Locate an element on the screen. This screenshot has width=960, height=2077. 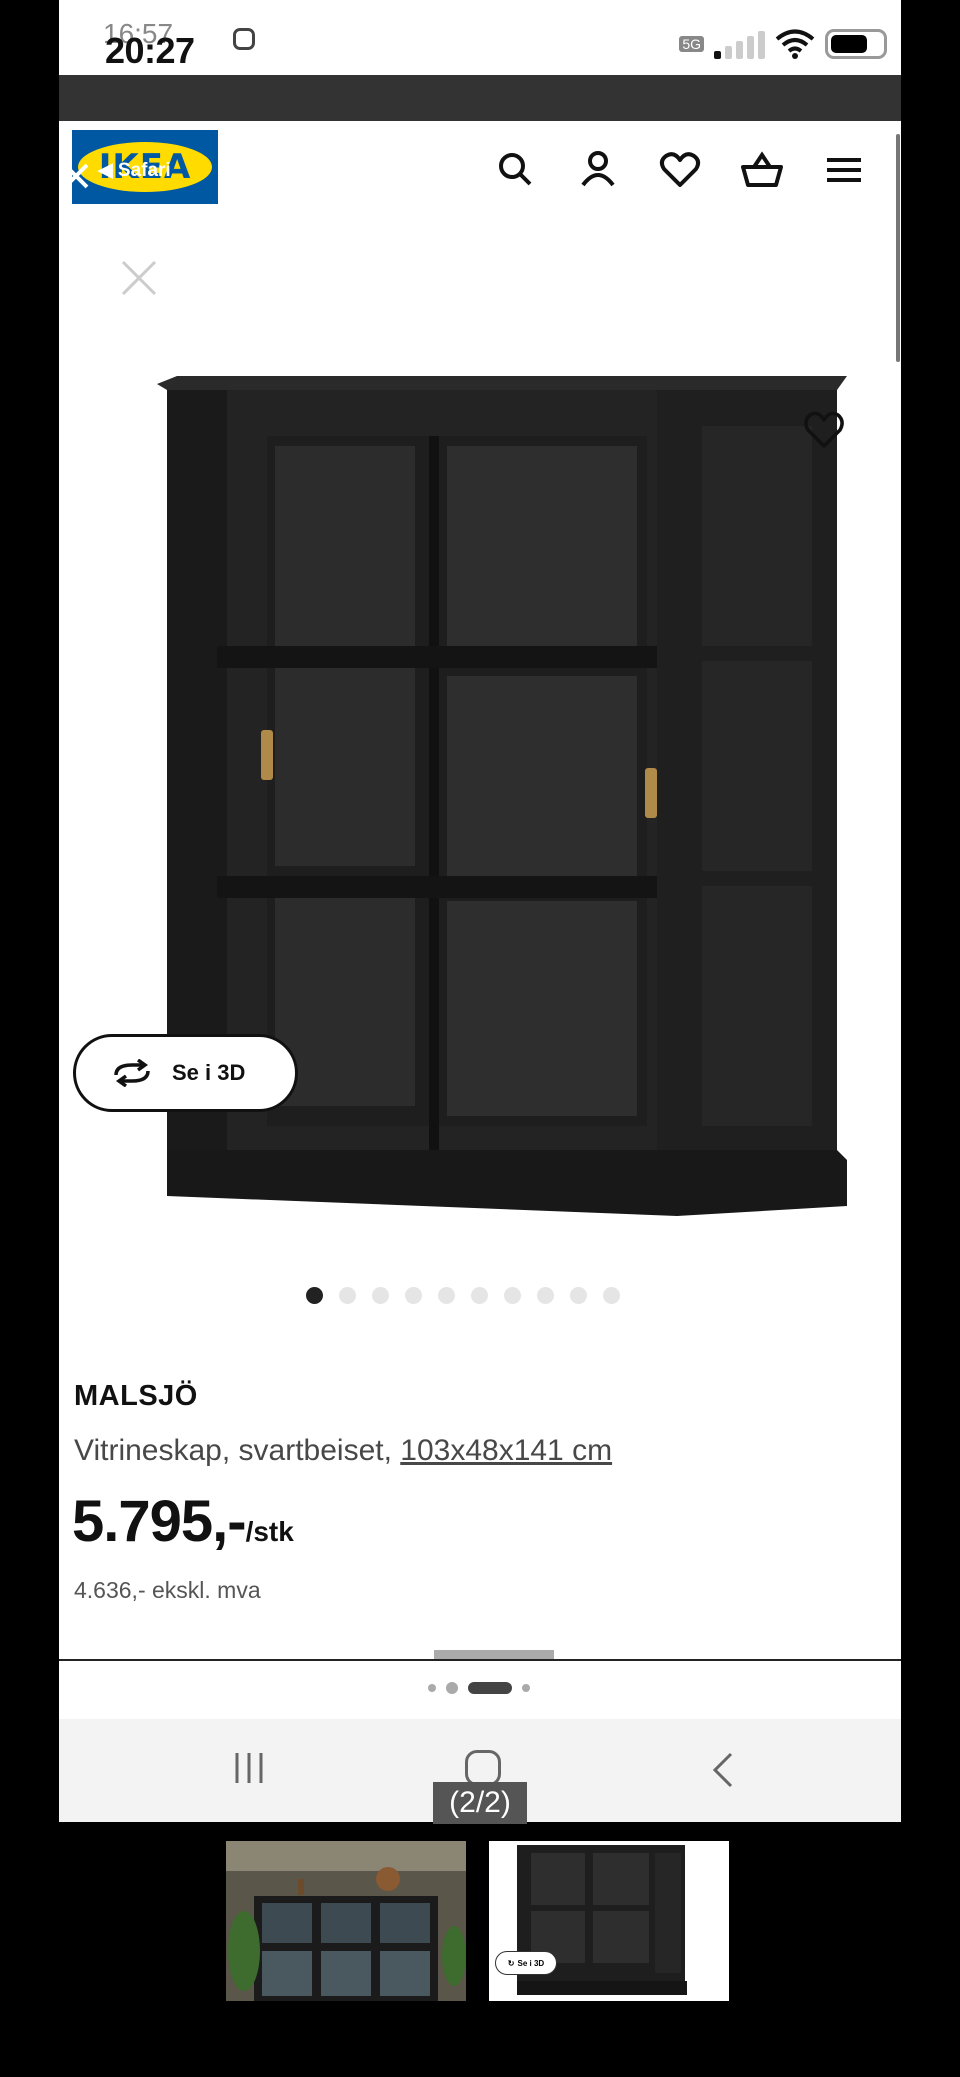
back-icon is located at coordinates (723, 1770).